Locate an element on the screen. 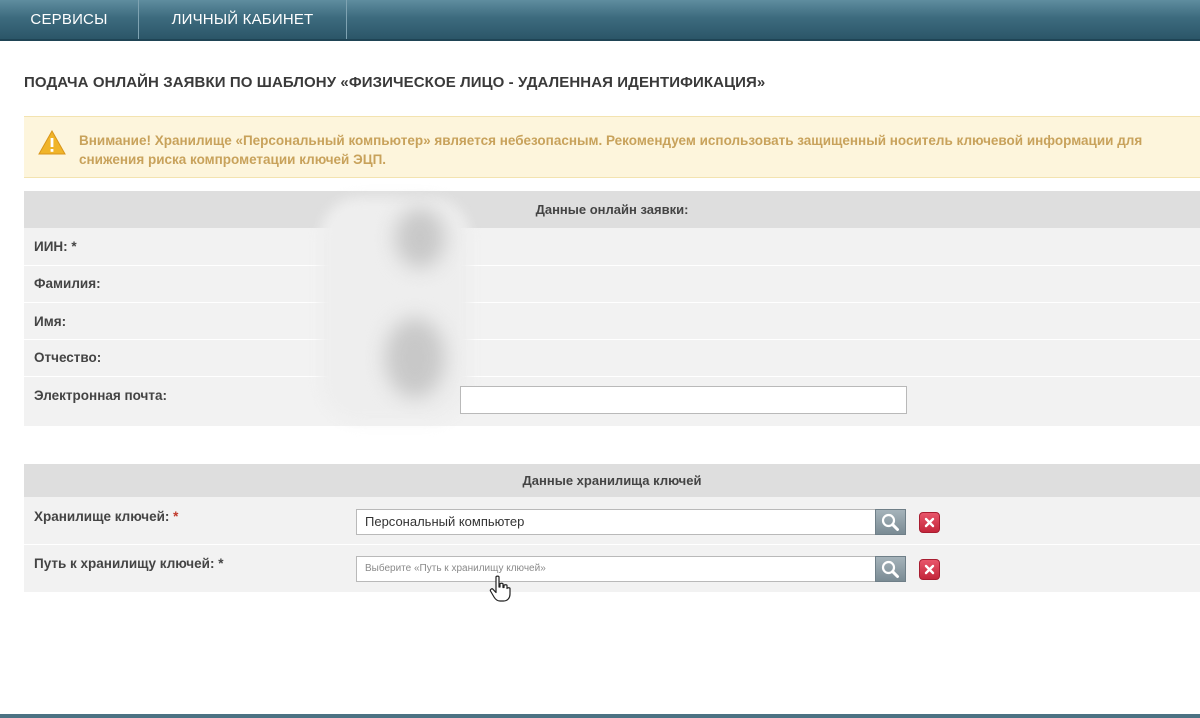 The image size is (1200, 718). key-storage-search-button is located at coordinates (890, 522).